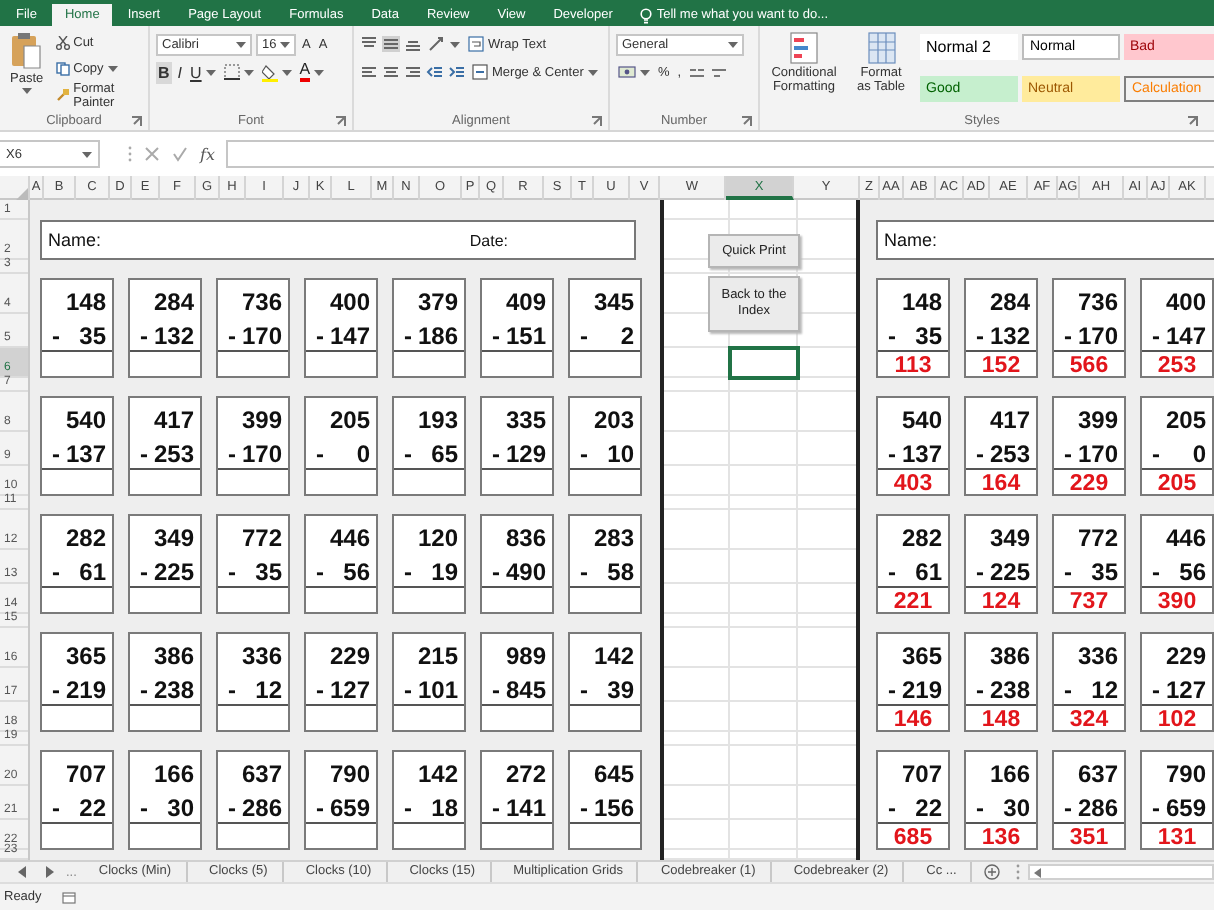 This screenshot has width=1214, height=910. I want to click on paint-bucket-icon, so click(269, 72).